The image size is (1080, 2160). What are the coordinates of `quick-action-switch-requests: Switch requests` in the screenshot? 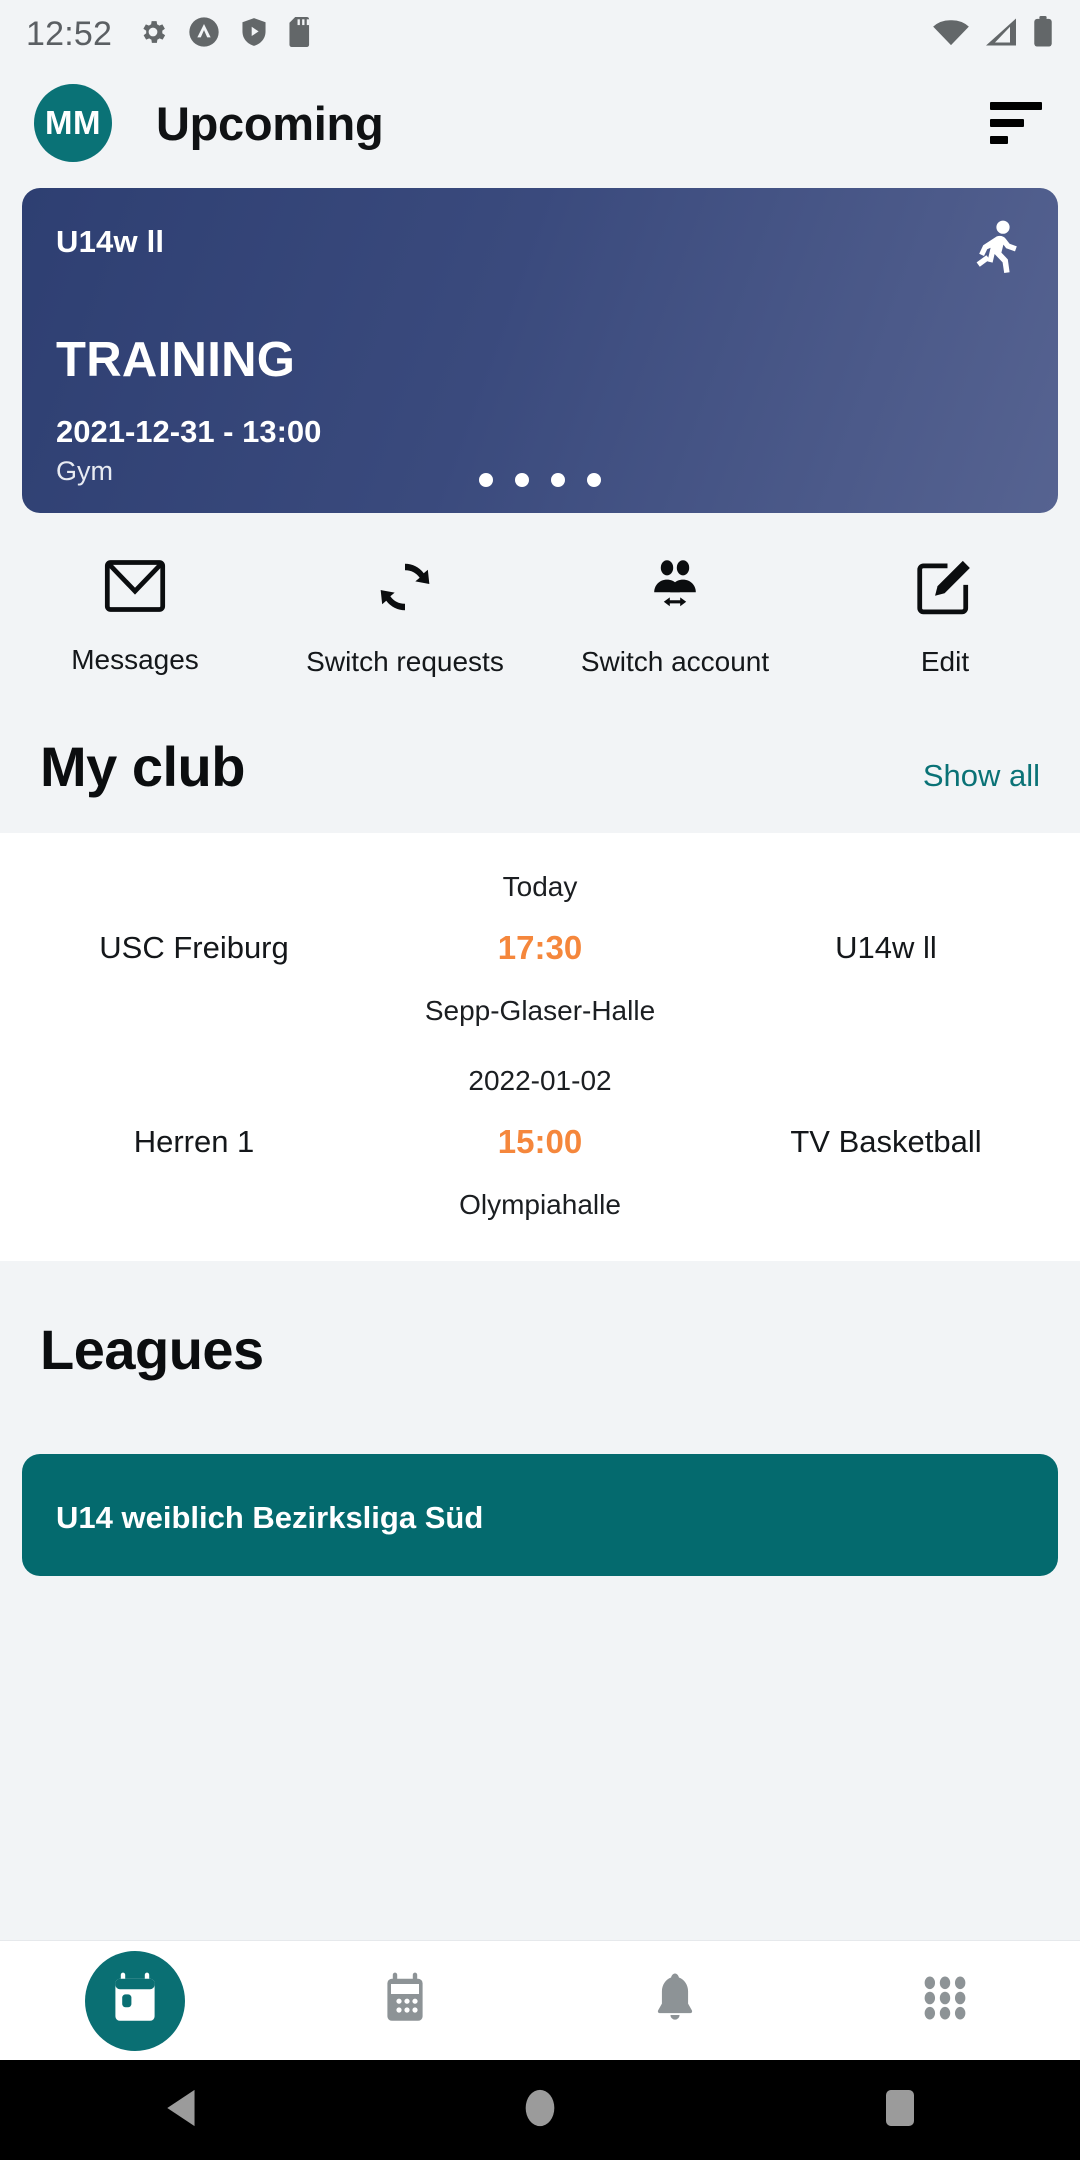 It's located at (405, 618).